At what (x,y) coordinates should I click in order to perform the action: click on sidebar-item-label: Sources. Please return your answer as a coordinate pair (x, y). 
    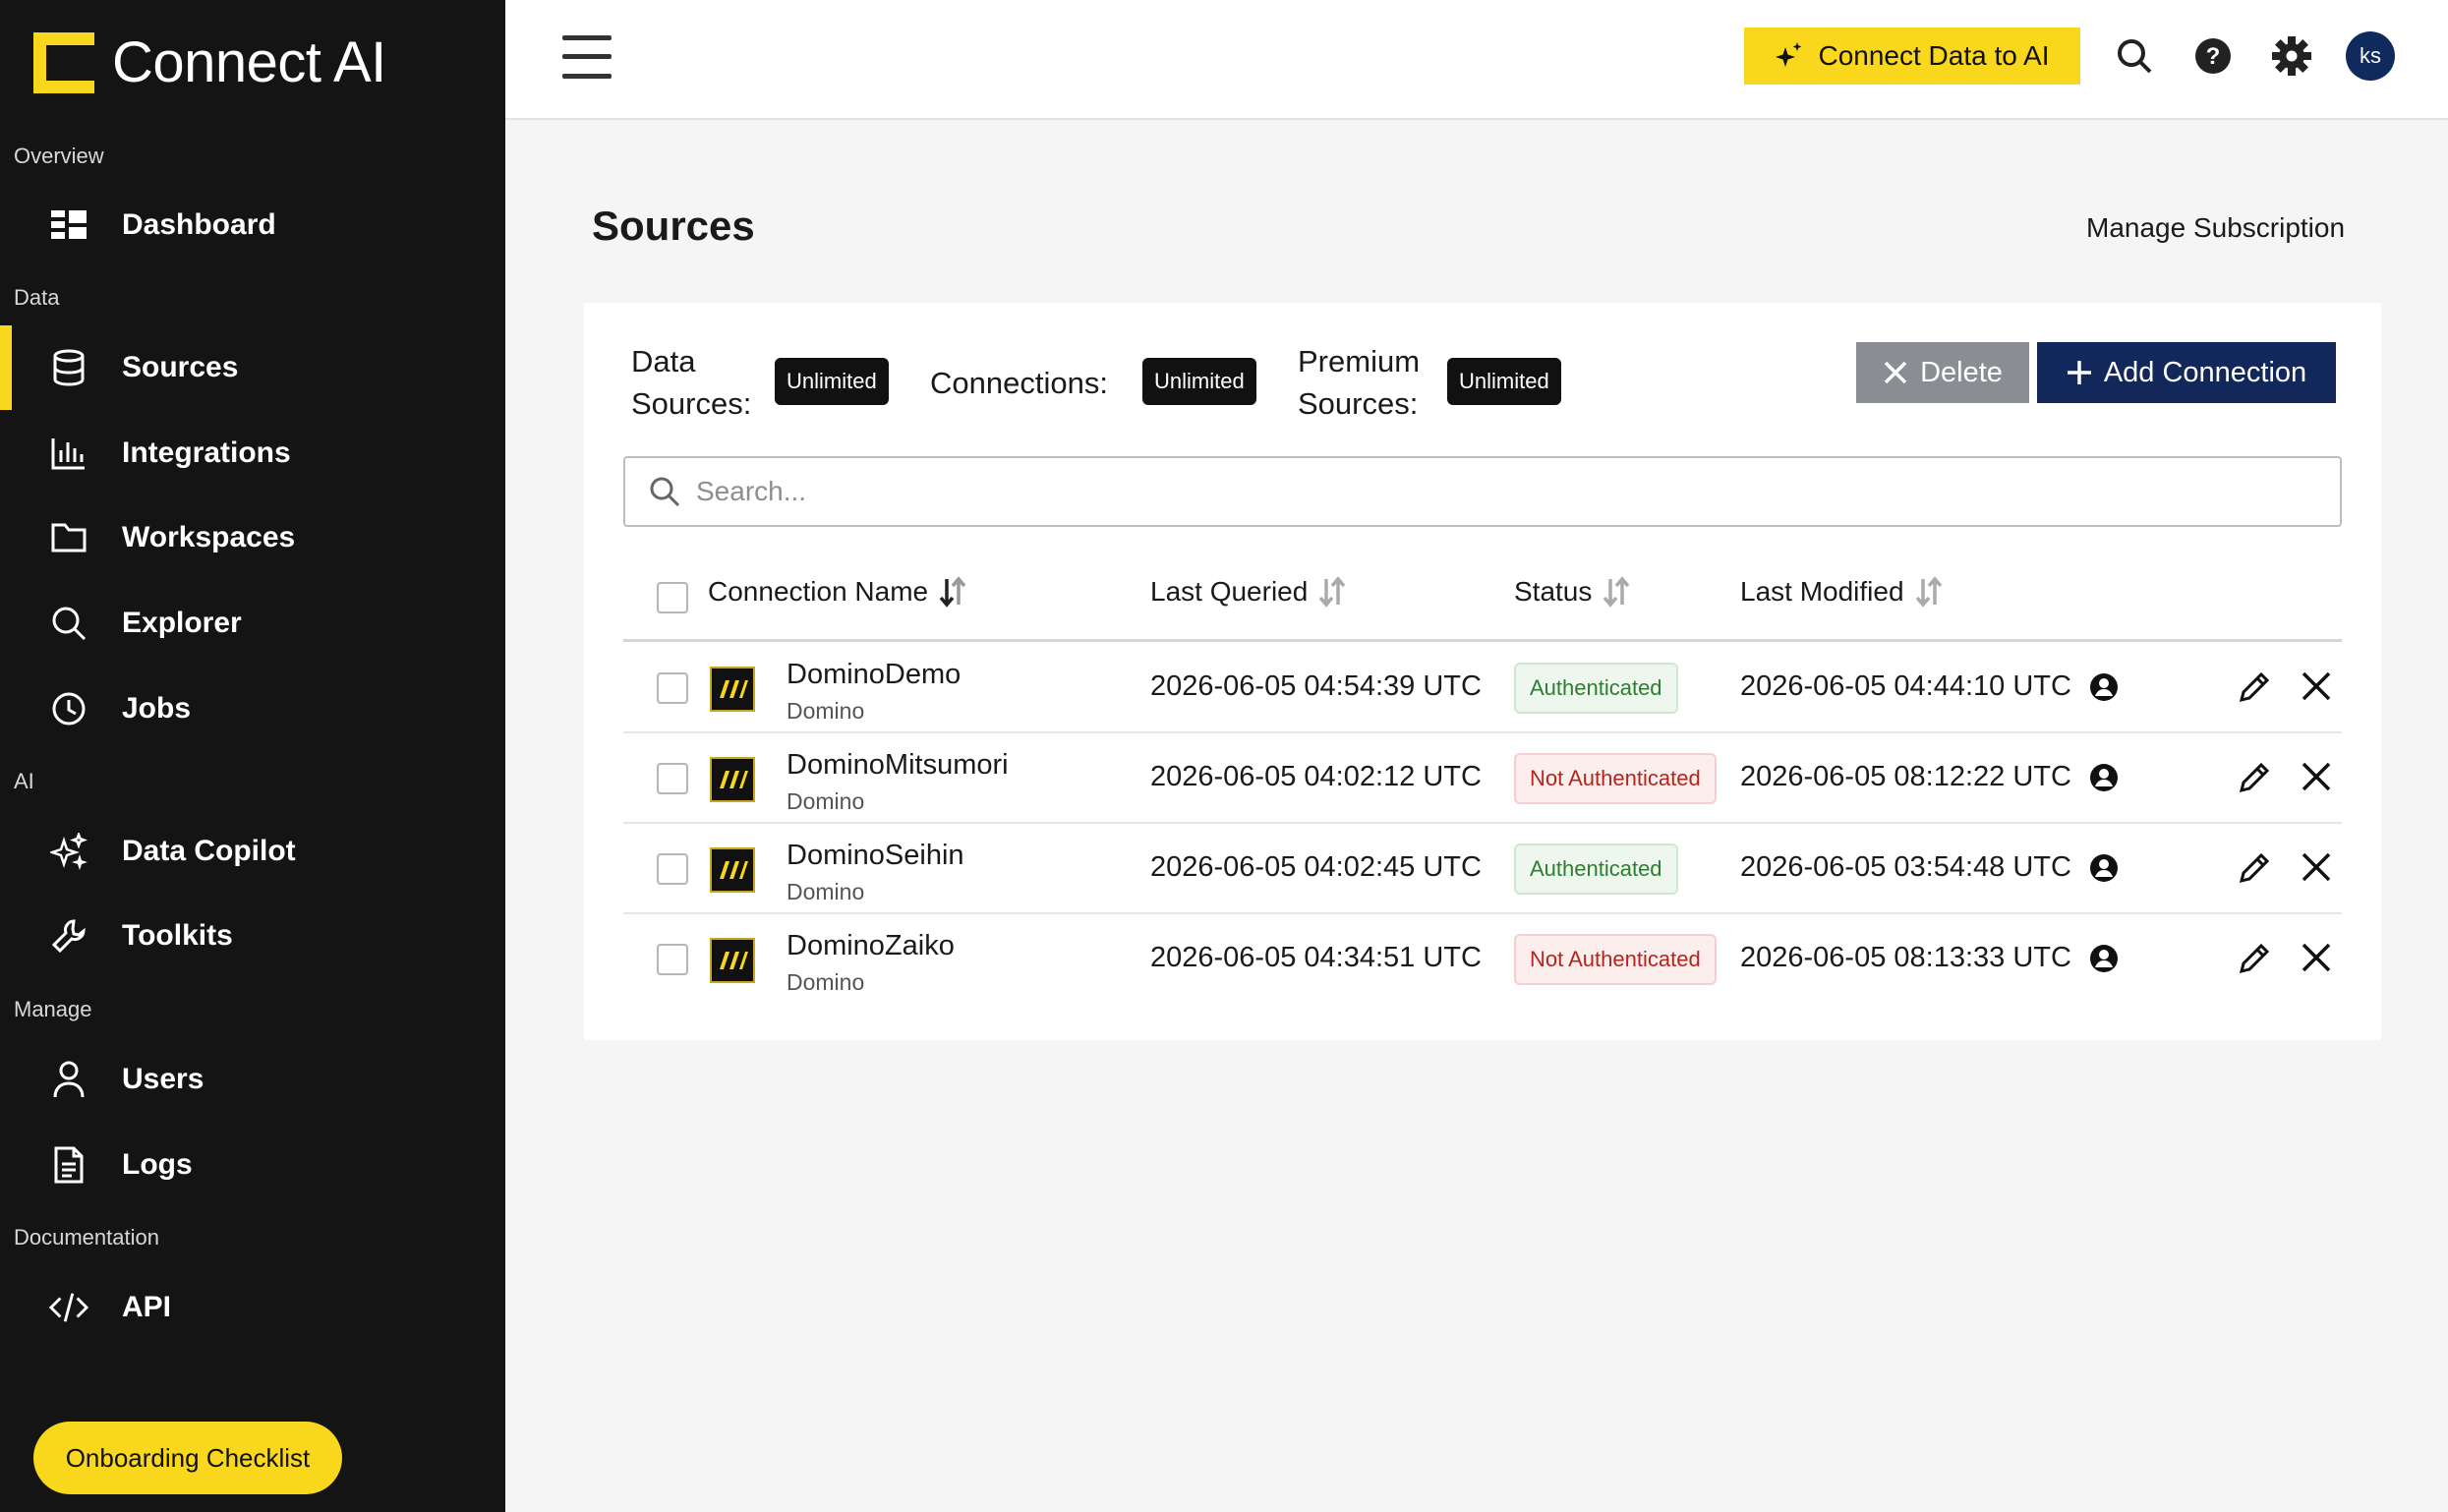
    Looking at the image, I should click on (180, 367).